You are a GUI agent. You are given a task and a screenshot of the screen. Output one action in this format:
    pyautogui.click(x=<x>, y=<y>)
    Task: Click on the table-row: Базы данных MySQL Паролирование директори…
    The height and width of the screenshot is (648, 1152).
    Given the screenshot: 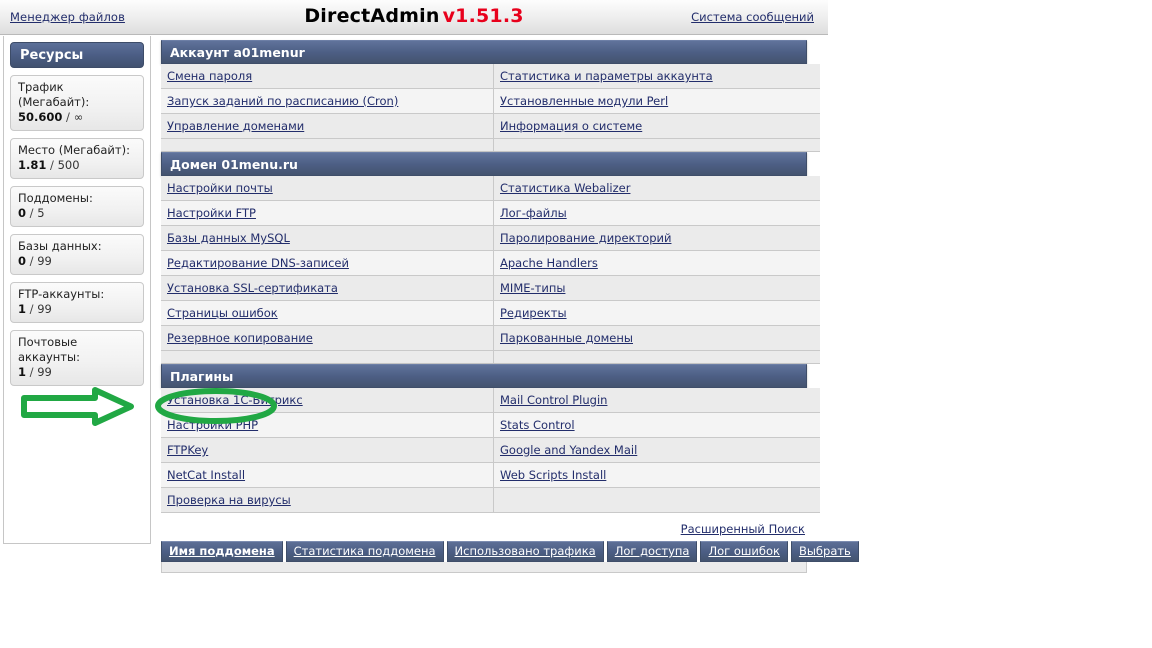 What is the action you would take?
    pyautogui.click(x=490, y=238)
    